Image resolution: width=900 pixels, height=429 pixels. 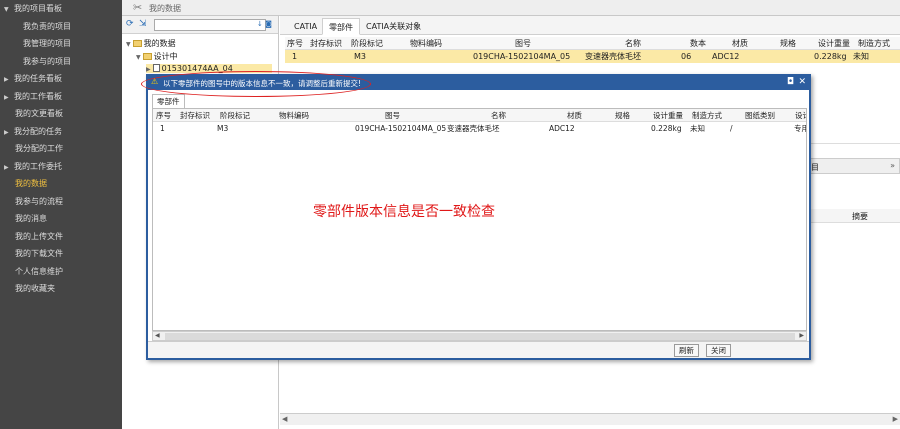 What do you see at coordinates (61, 254) in the screenshot?
I see `sidebar-item: 我的下载文件` at bounding box center [61, 254].